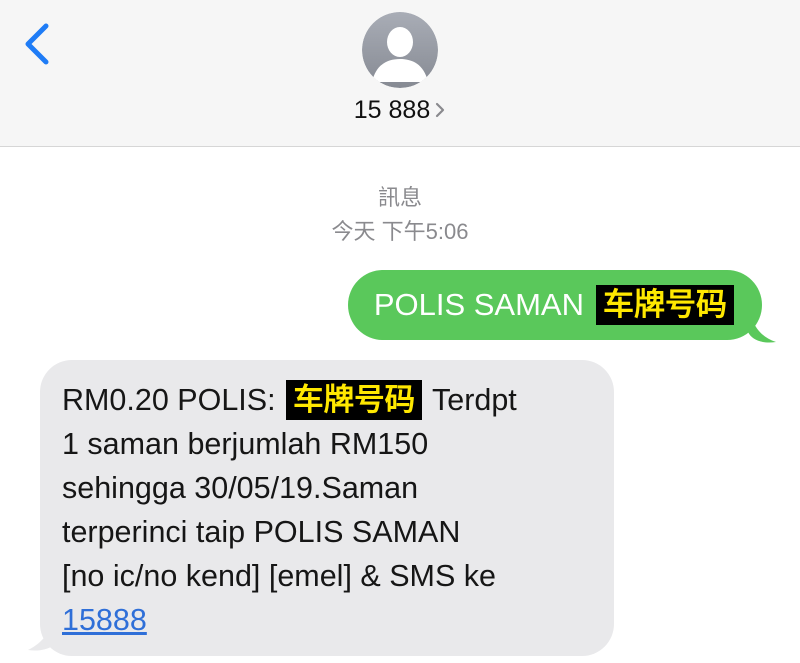  What do you see at coordinates (353, 231) in the screenshot?
I see `date-label: 今天` at bounding box center [353, 231].